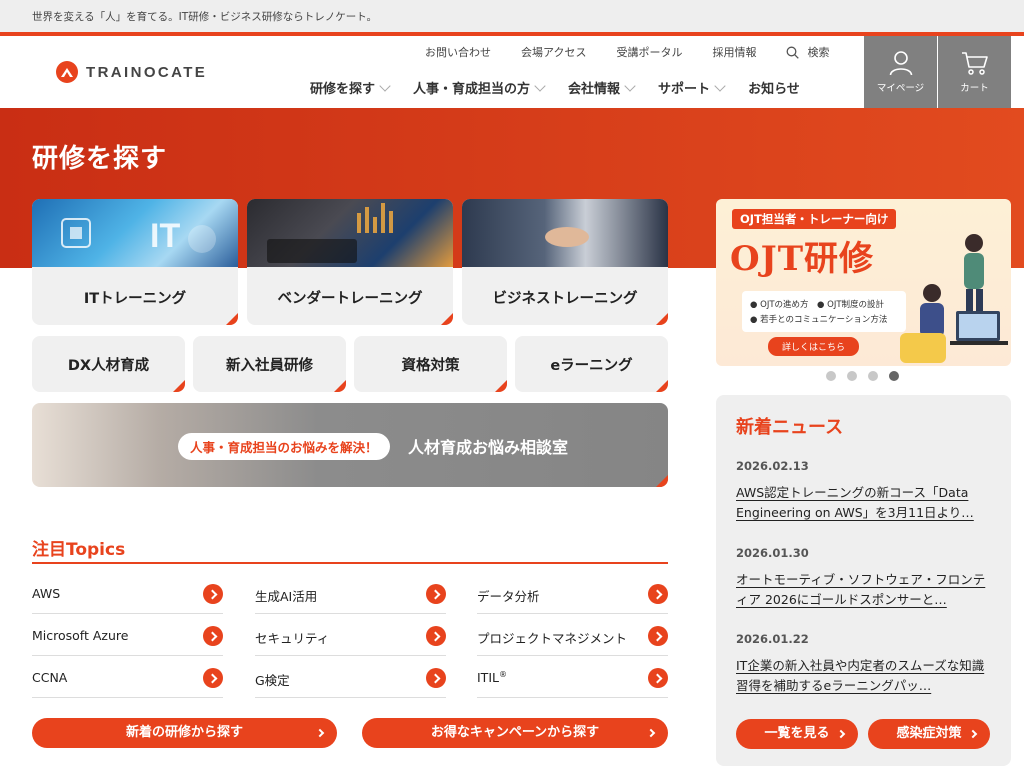  Describe the element at coordinates (108, 364) in the screenshot. I see `card-dx-talent: DX人材育成` at that location.